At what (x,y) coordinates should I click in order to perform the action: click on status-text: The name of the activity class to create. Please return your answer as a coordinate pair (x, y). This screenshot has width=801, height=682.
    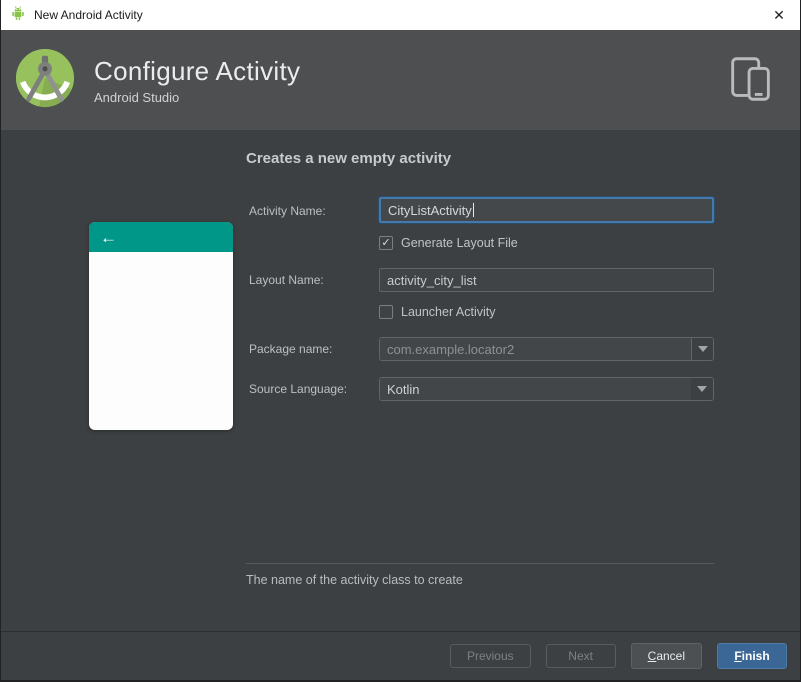
    Looking at the image, I should click on (354, 580).